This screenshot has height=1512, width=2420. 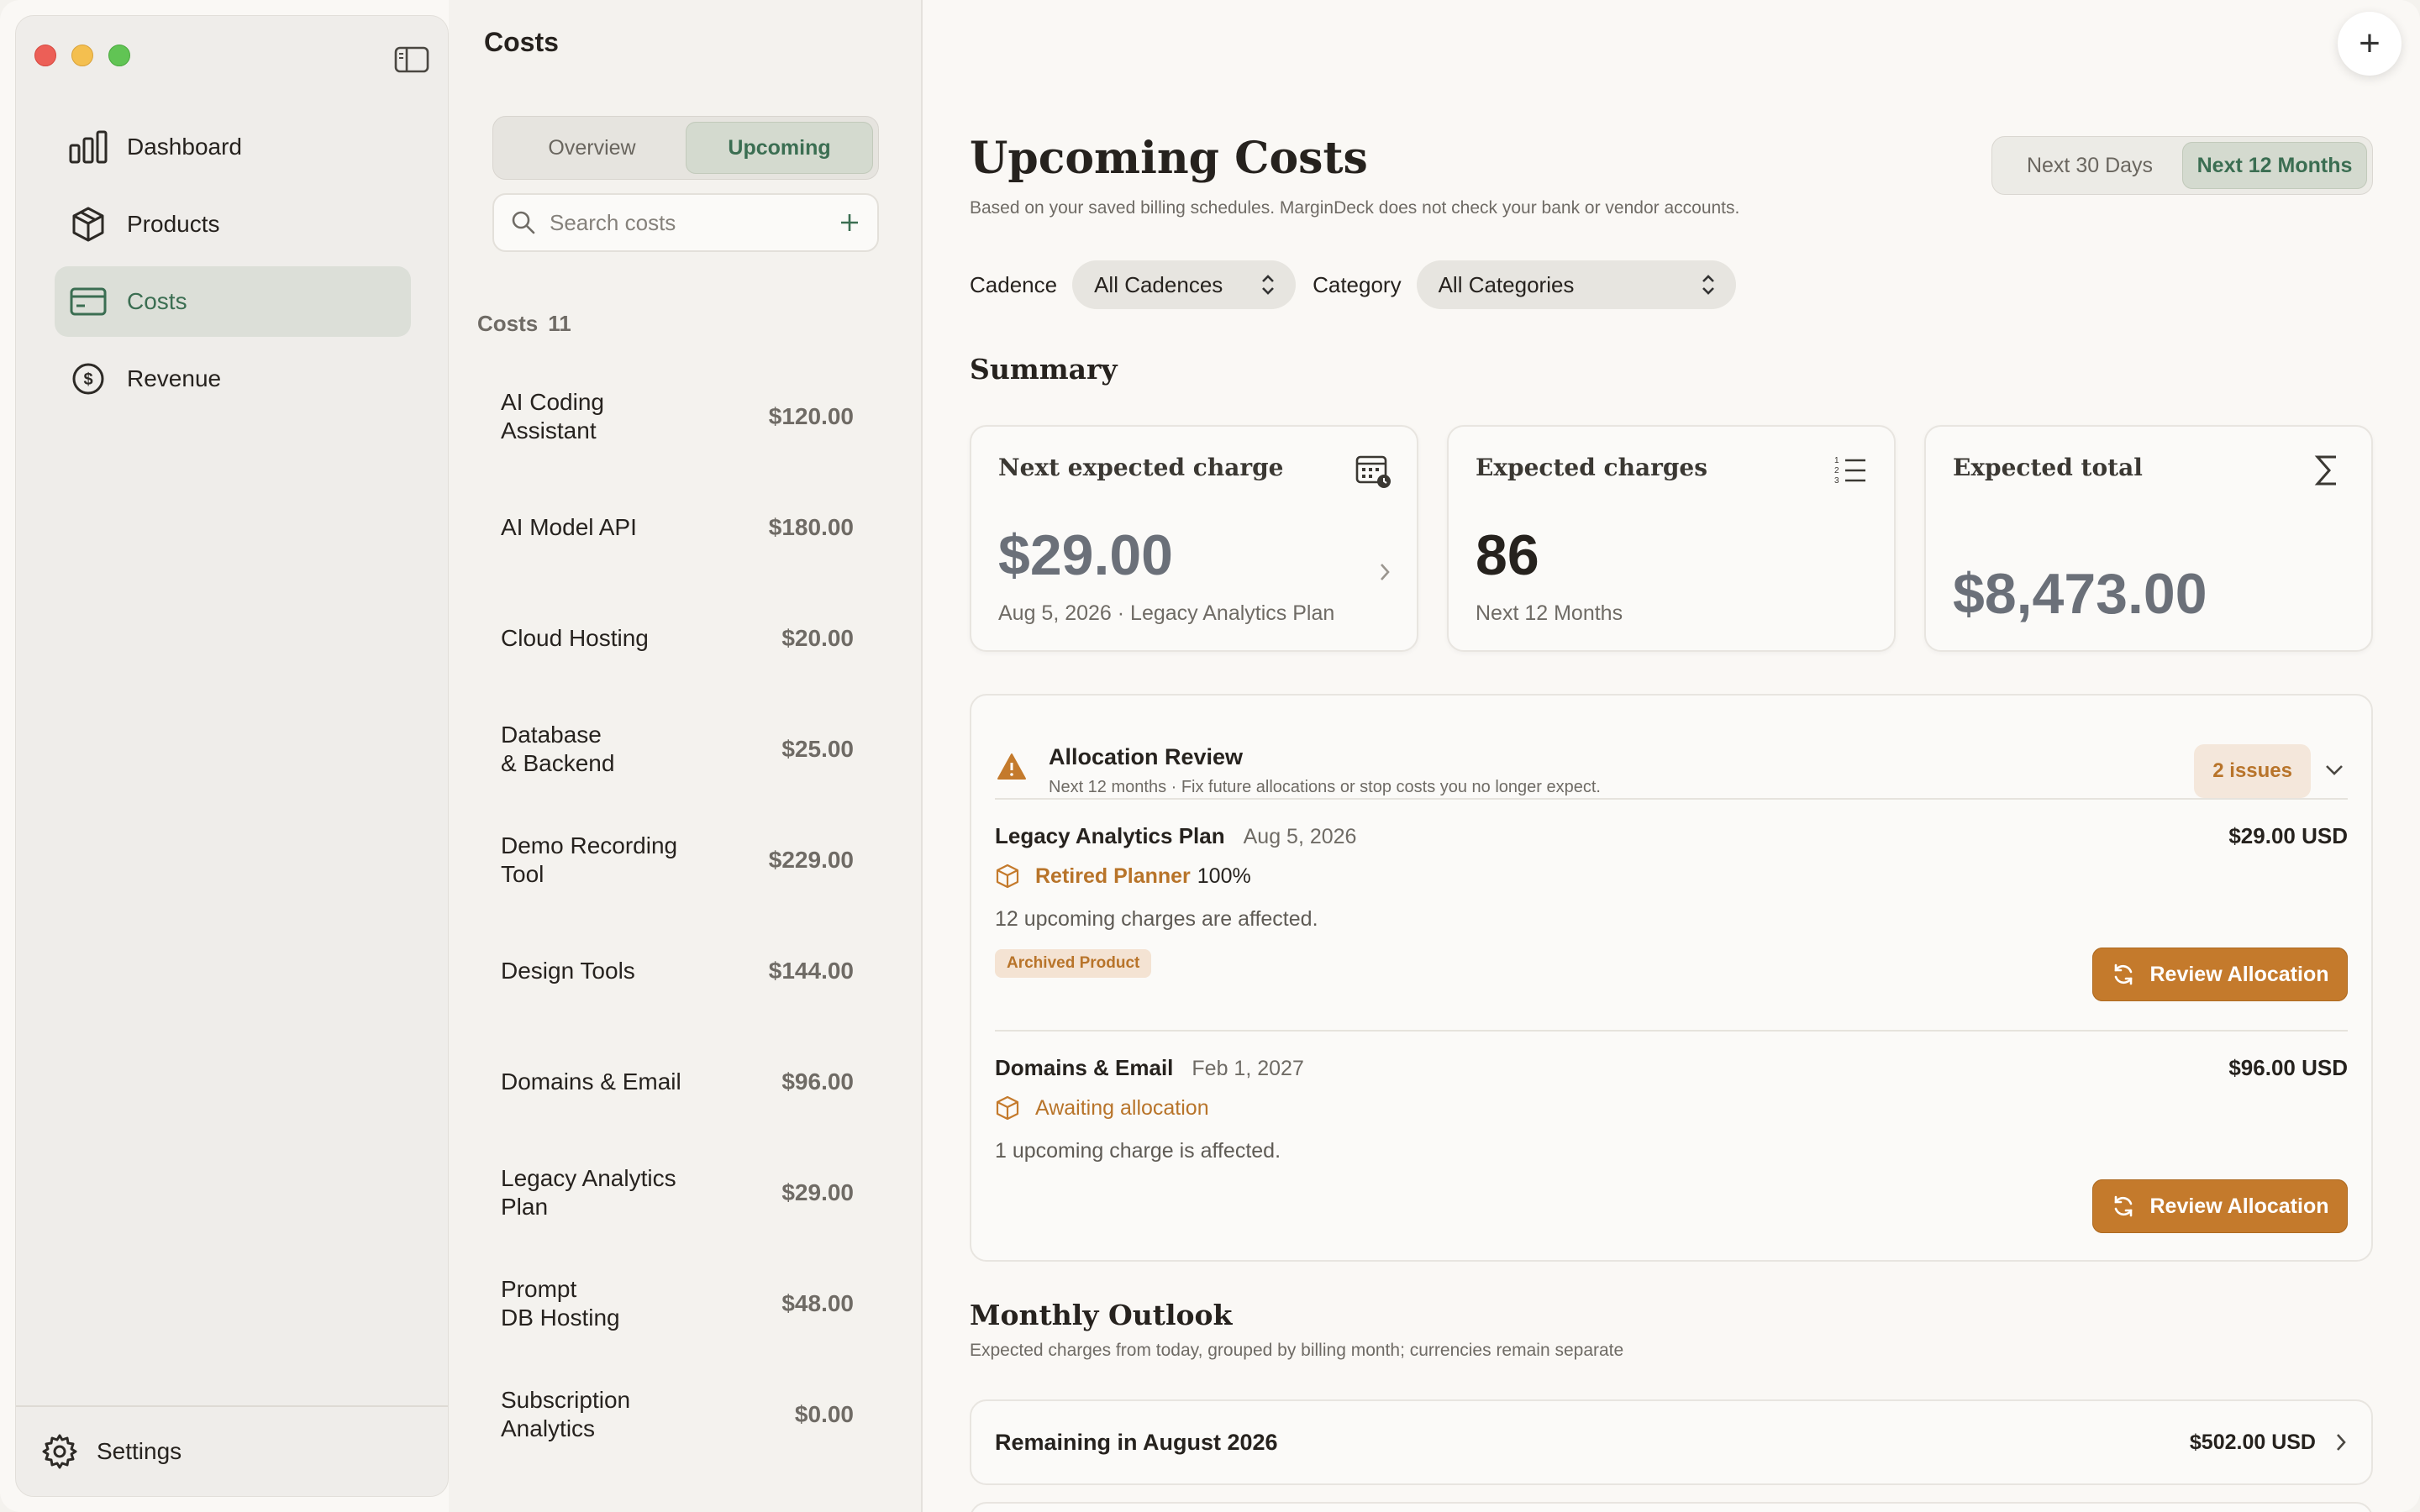 What do you see at coordinates (1113, 876) in the screenshot?
I see `allocation-product-name: Retired Planner` at bounding box center [1113, 876].